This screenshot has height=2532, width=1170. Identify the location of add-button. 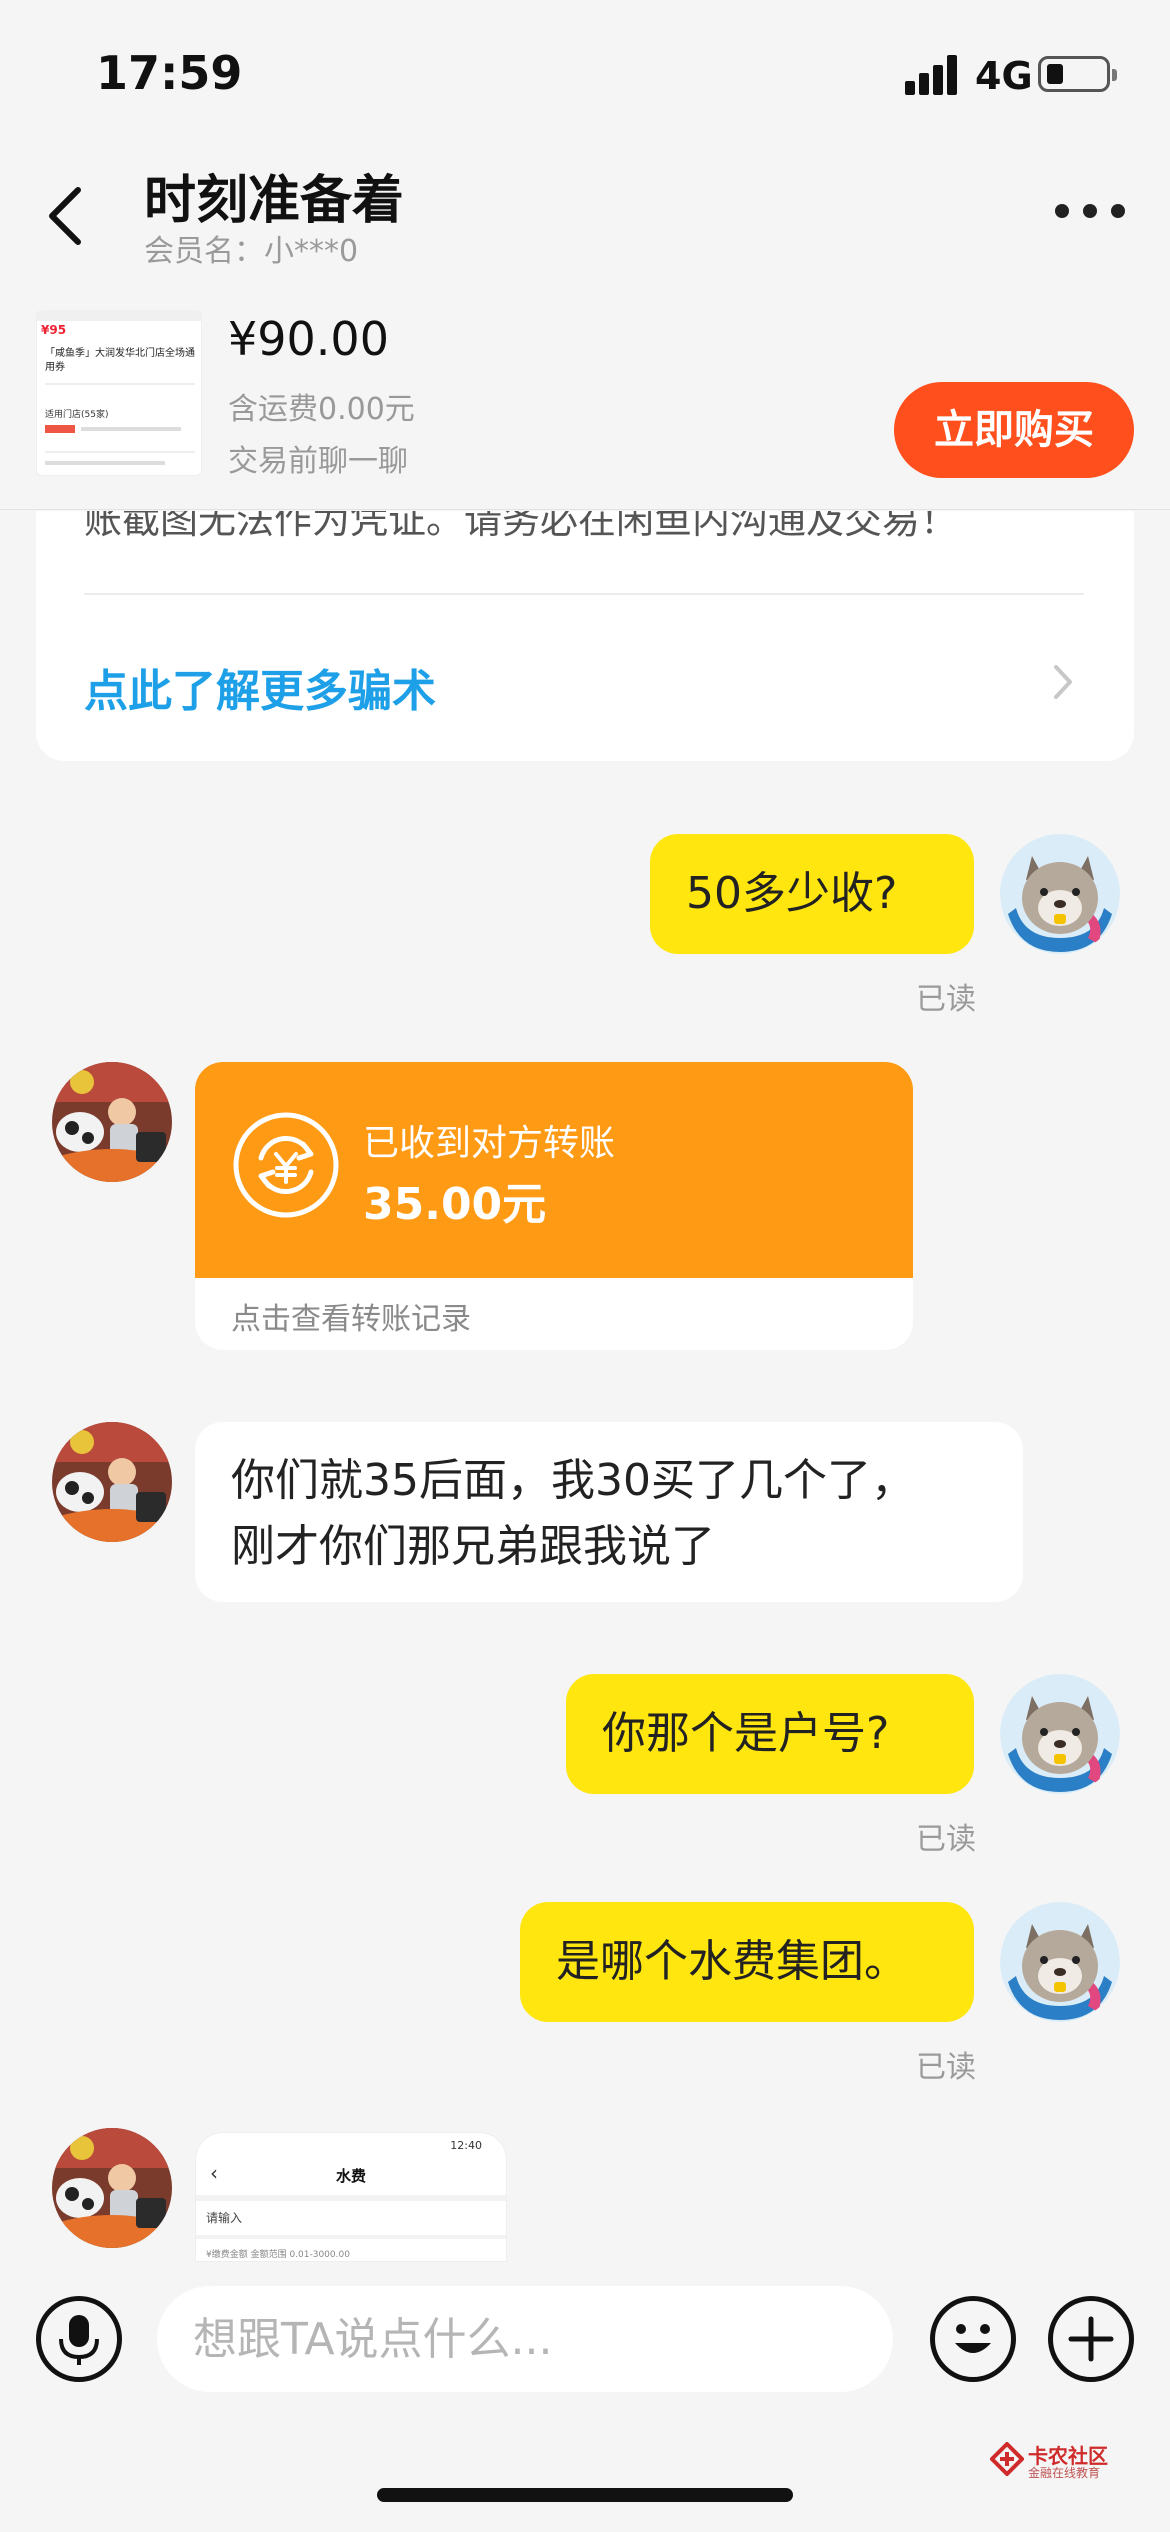
(1091, 2339).